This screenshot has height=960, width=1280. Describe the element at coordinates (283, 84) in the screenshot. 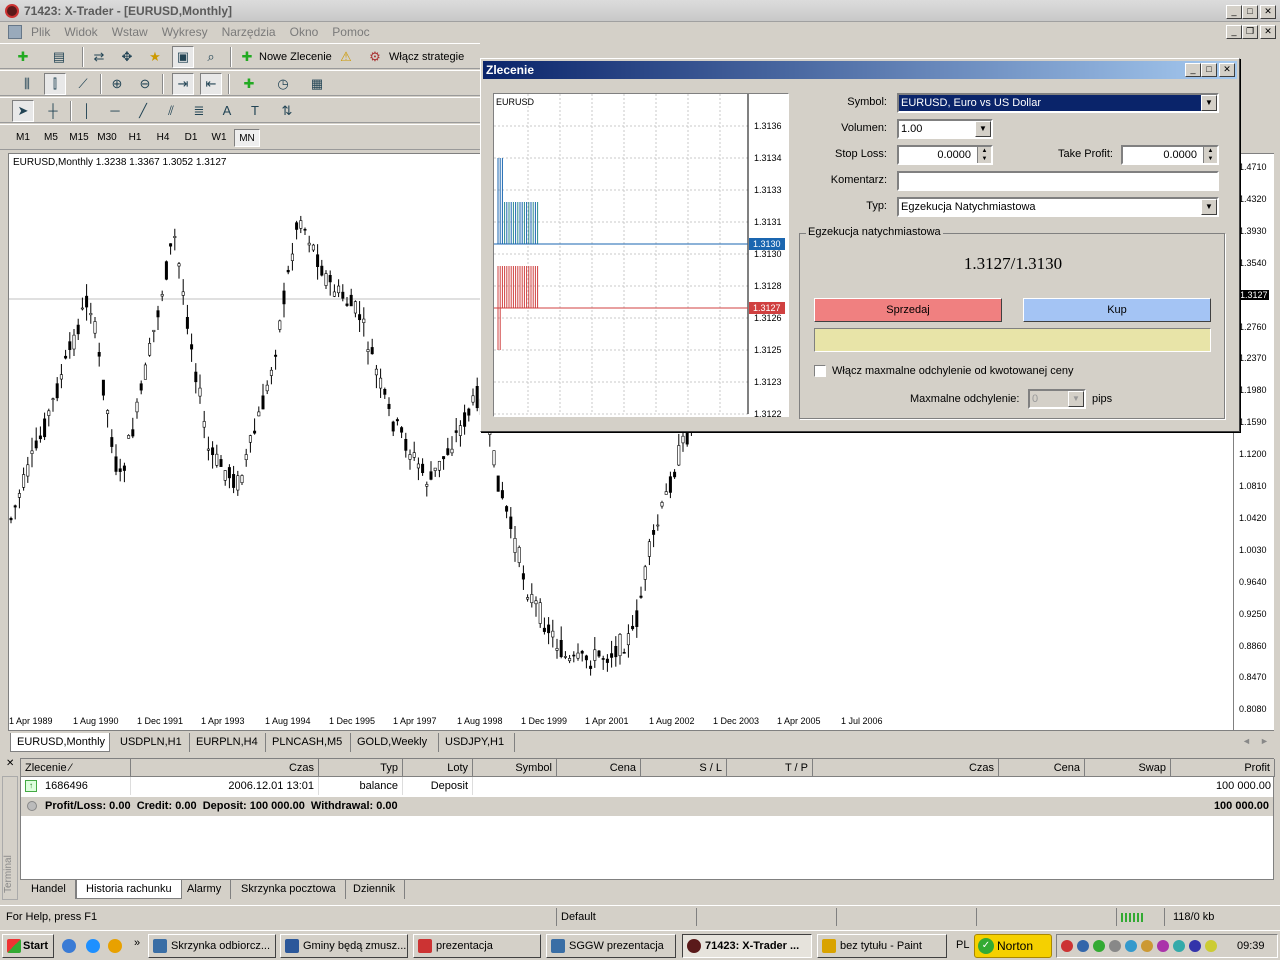

I see `periods-icon: ◷` at that location.